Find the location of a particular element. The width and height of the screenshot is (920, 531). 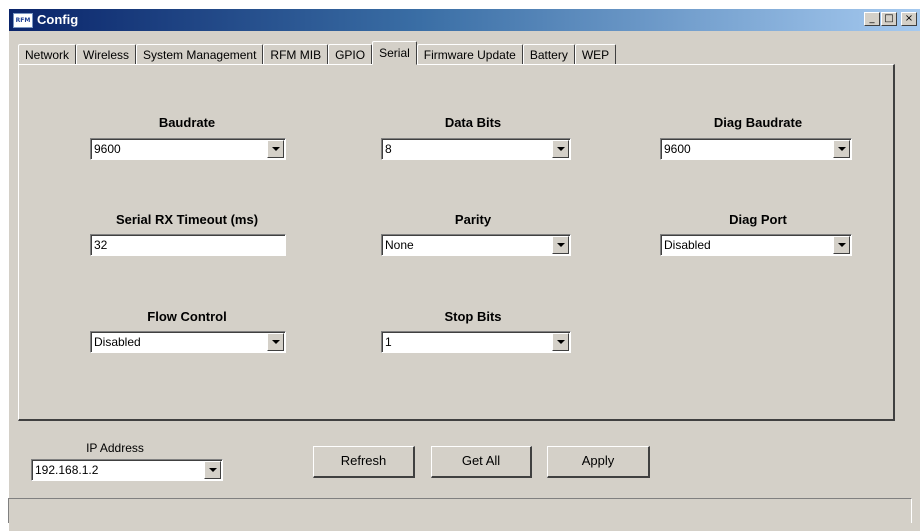

parity-dropdown-button is located at coordinates (560, 245).